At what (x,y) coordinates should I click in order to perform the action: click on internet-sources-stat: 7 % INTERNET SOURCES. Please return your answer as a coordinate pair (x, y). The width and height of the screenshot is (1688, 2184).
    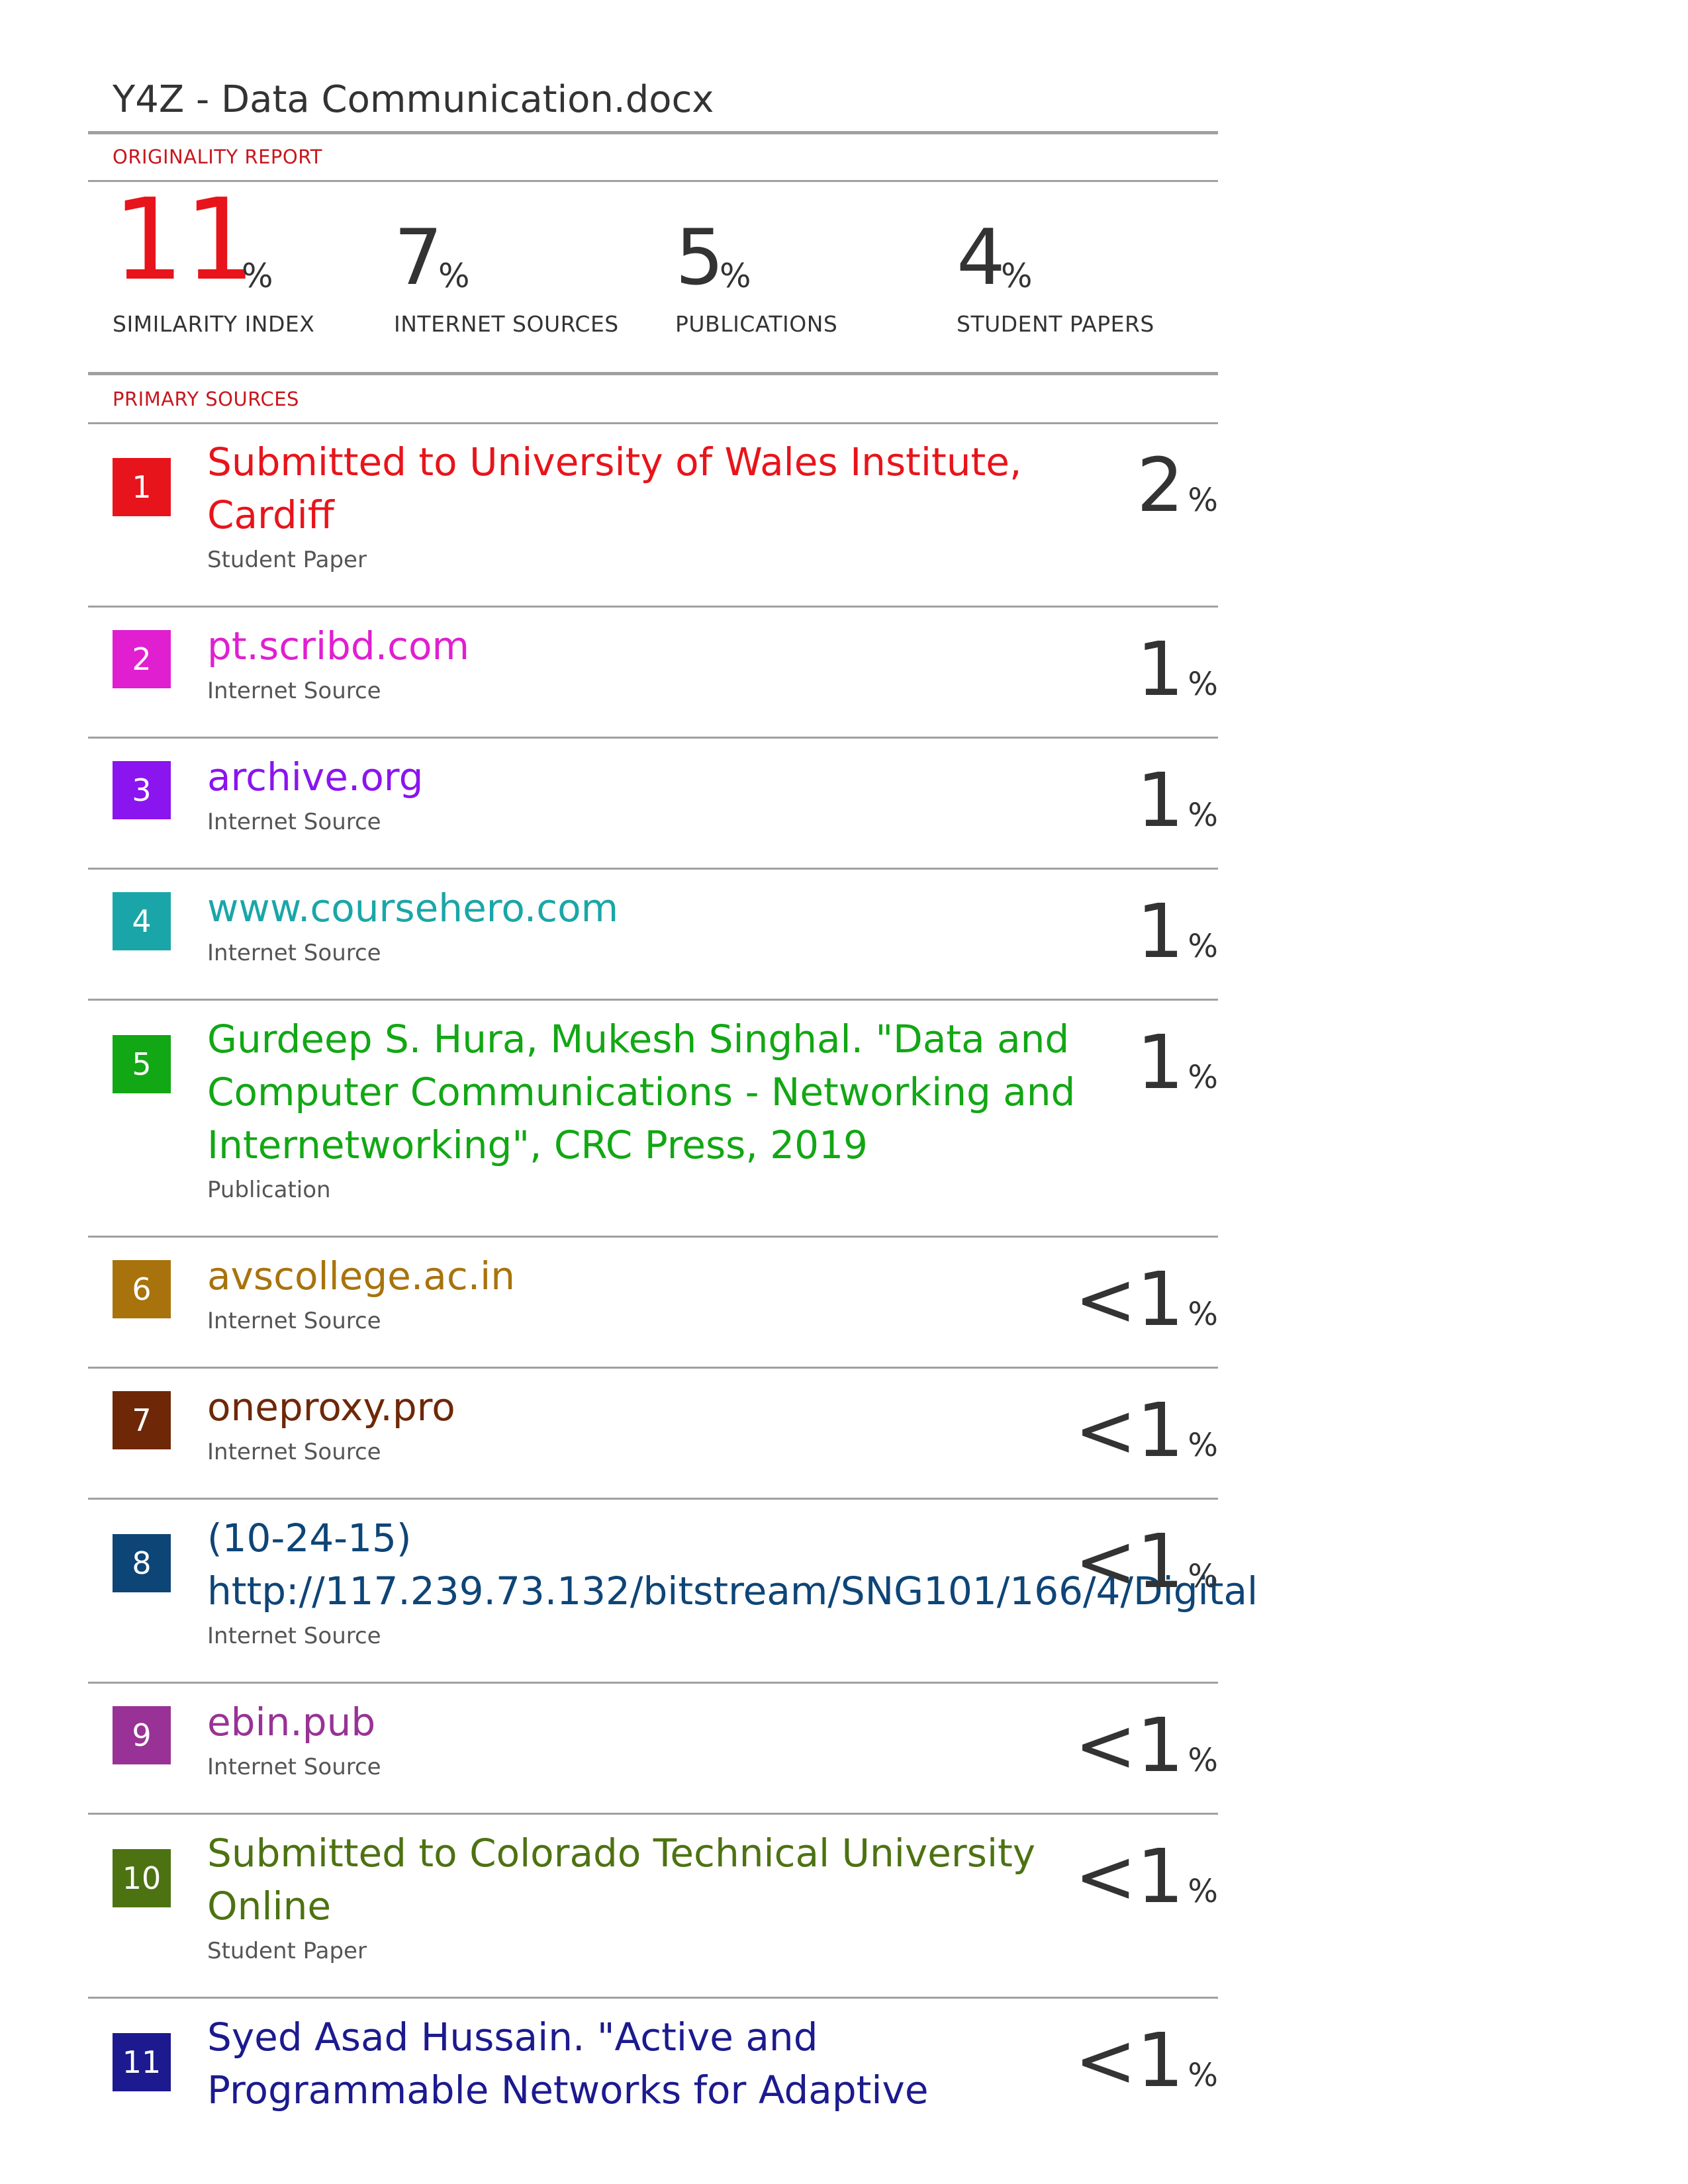
    Looking at the image, I should click on (526, 268).